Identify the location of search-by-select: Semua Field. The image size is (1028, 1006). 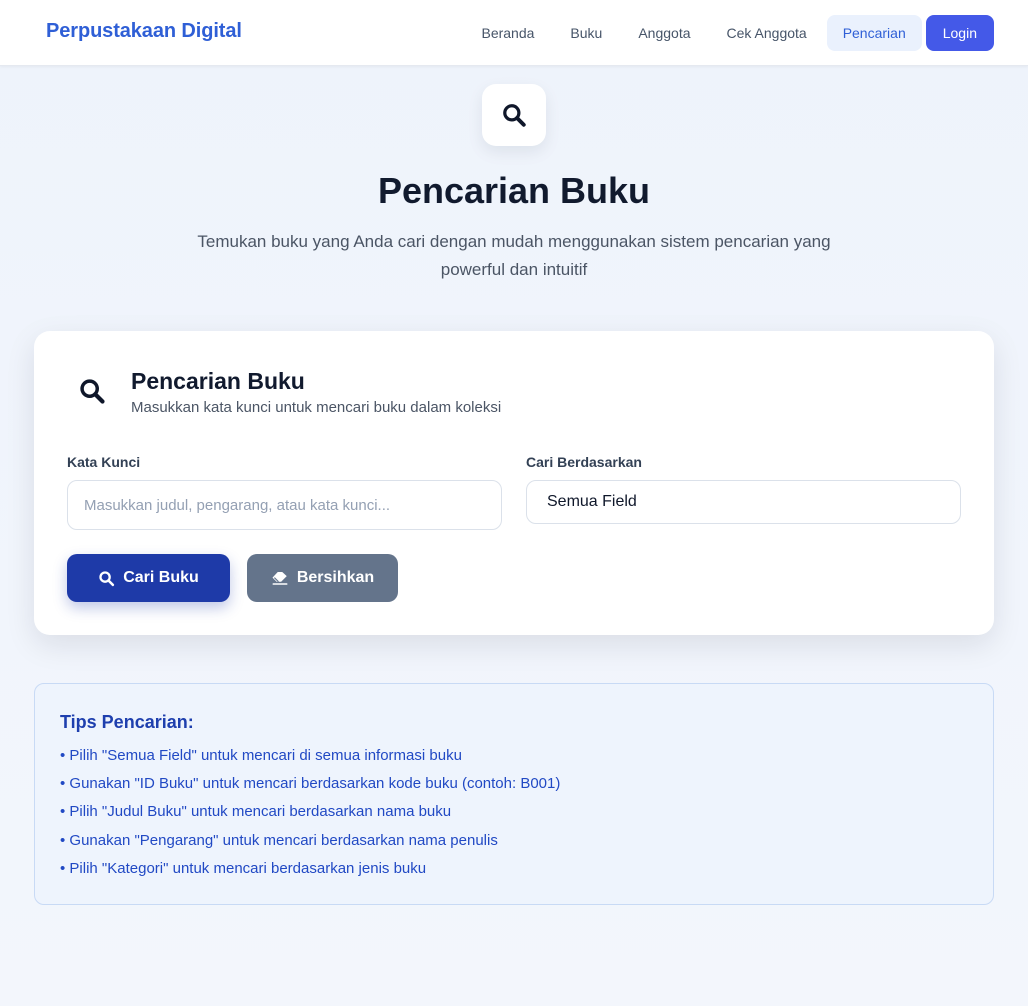
(743, 502).